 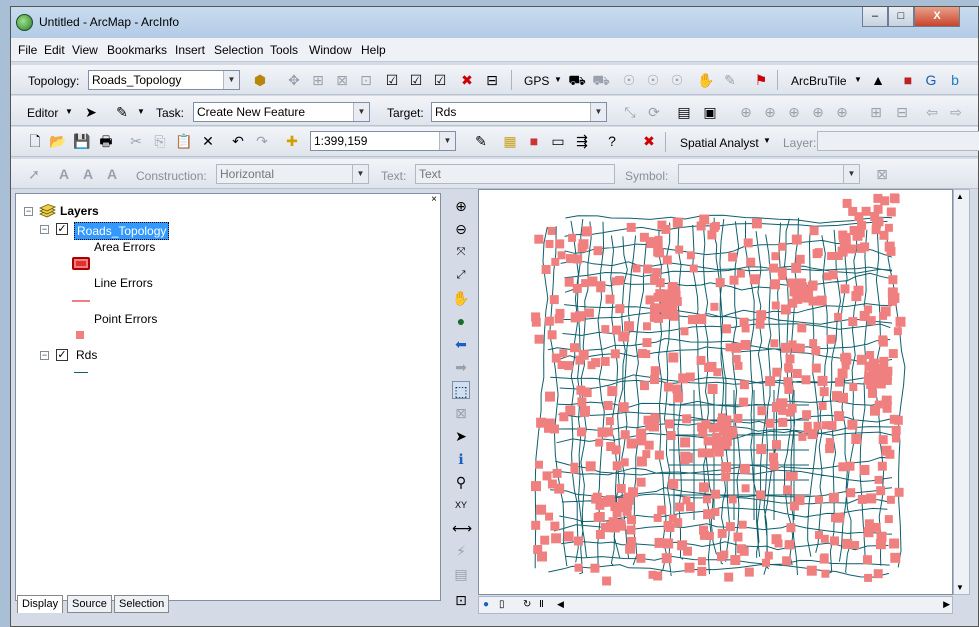 What do you see at coordinates (40, 604) in the screenshot?
I see `tab-display: Display` at bounding box center [40, 604].